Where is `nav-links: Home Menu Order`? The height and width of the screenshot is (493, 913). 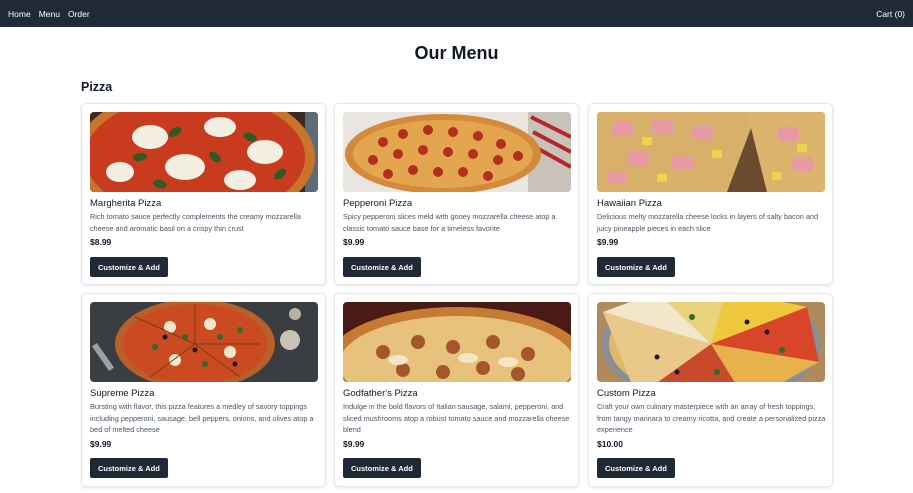
nav-links: Home Menu Order is located at coordinates (49, 14).